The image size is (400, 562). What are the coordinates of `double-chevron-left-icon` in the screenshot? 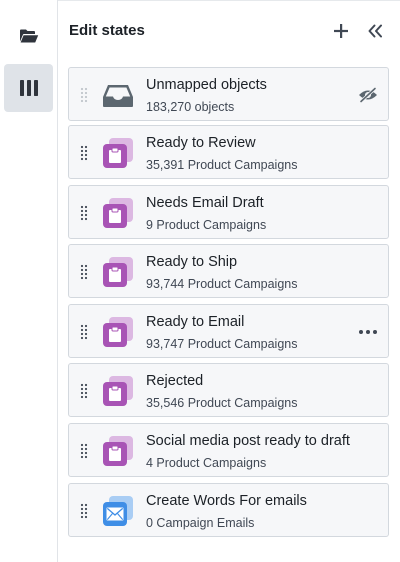 It's located at (375, 31).